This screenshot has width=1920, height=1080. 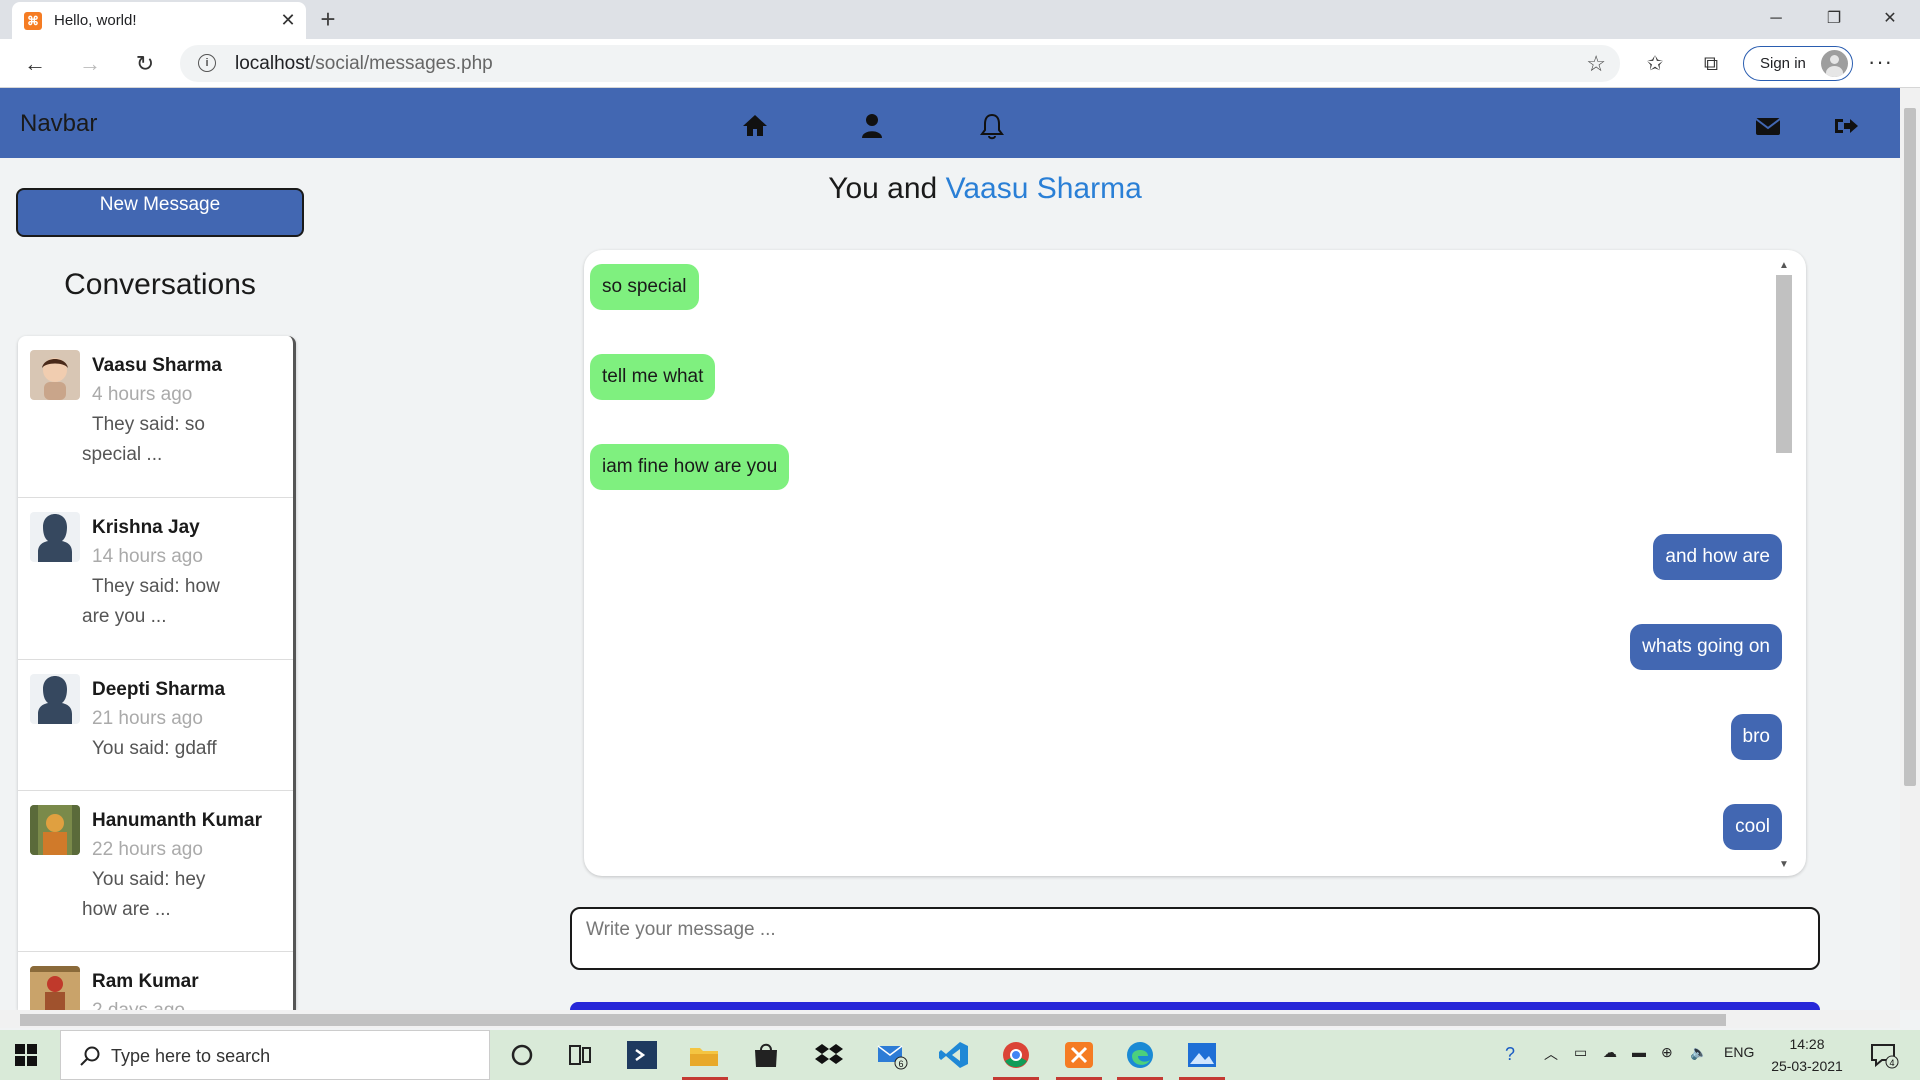 What do you see at coordinates (954, 1055) in the screenshot?
I see `vscode-icon` at bounding box center [954, 1055].